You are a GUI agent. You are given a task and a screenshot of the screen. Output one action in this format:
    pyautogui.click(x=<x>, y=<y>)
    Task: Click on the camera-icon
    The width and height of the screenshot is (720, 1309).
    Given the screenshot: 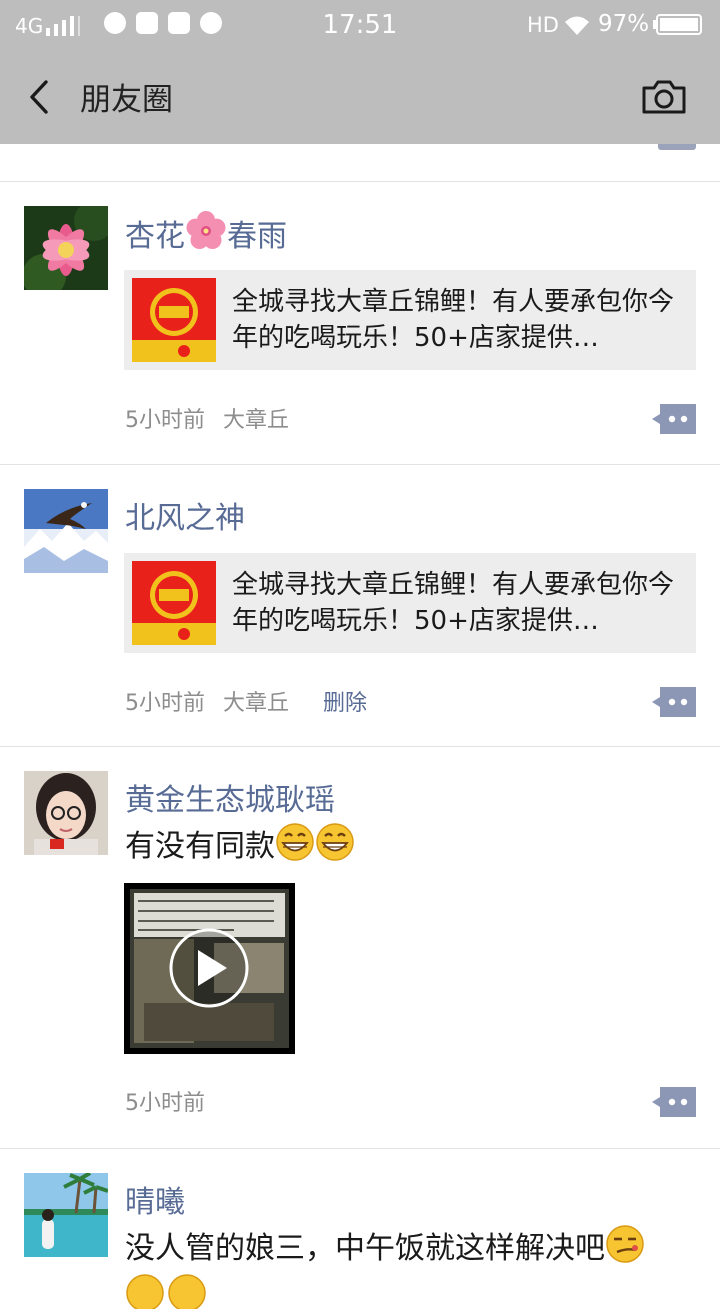 What is the action you would take?
    pyautogui.click(x=664, y=97)
    